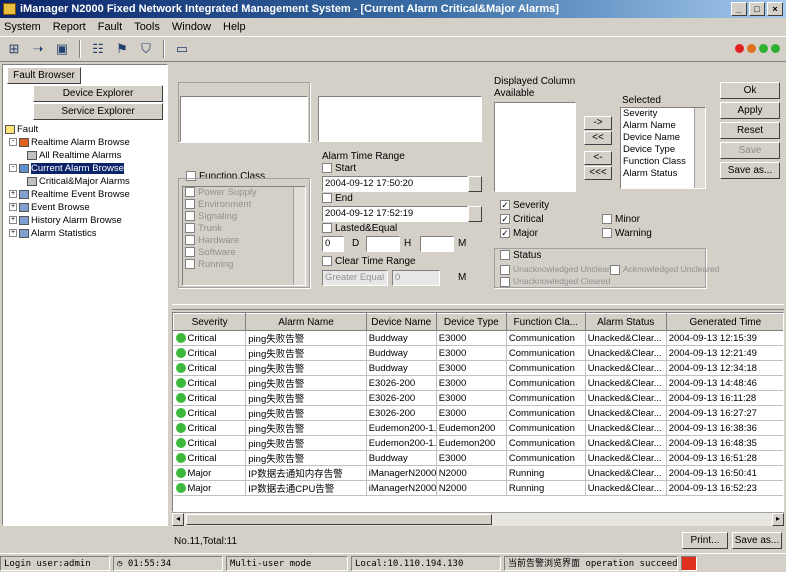 The image size is (786, 572). What do you see at coordinates (437, 244) in the screenshot?
I see `lasted-minutes-field` at bounding box center [437, 244].